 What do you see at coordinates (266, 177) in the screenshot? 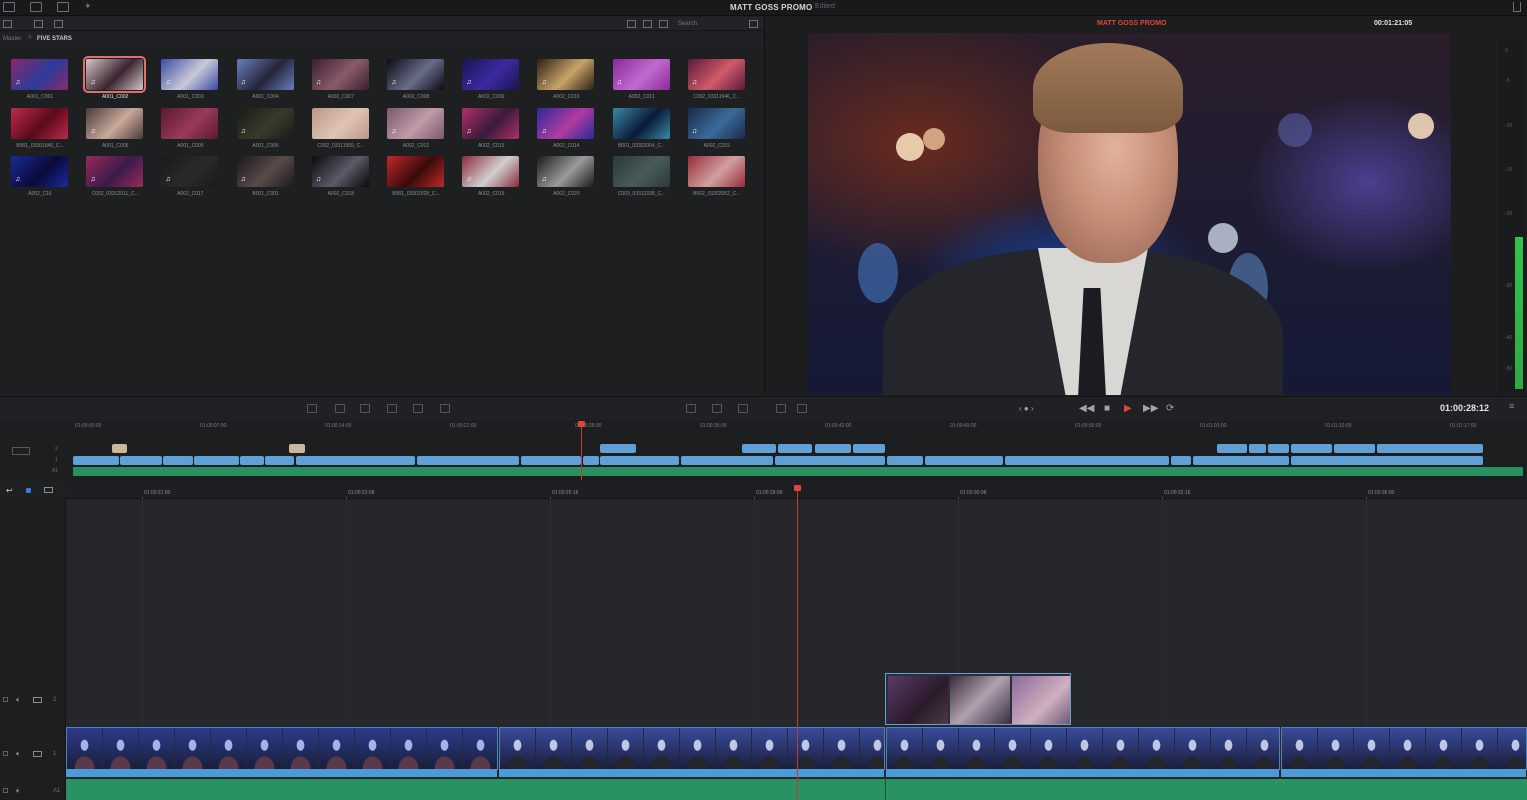
I see `media-clip: ♫ B001_C001` at bounding box center [266, 177].